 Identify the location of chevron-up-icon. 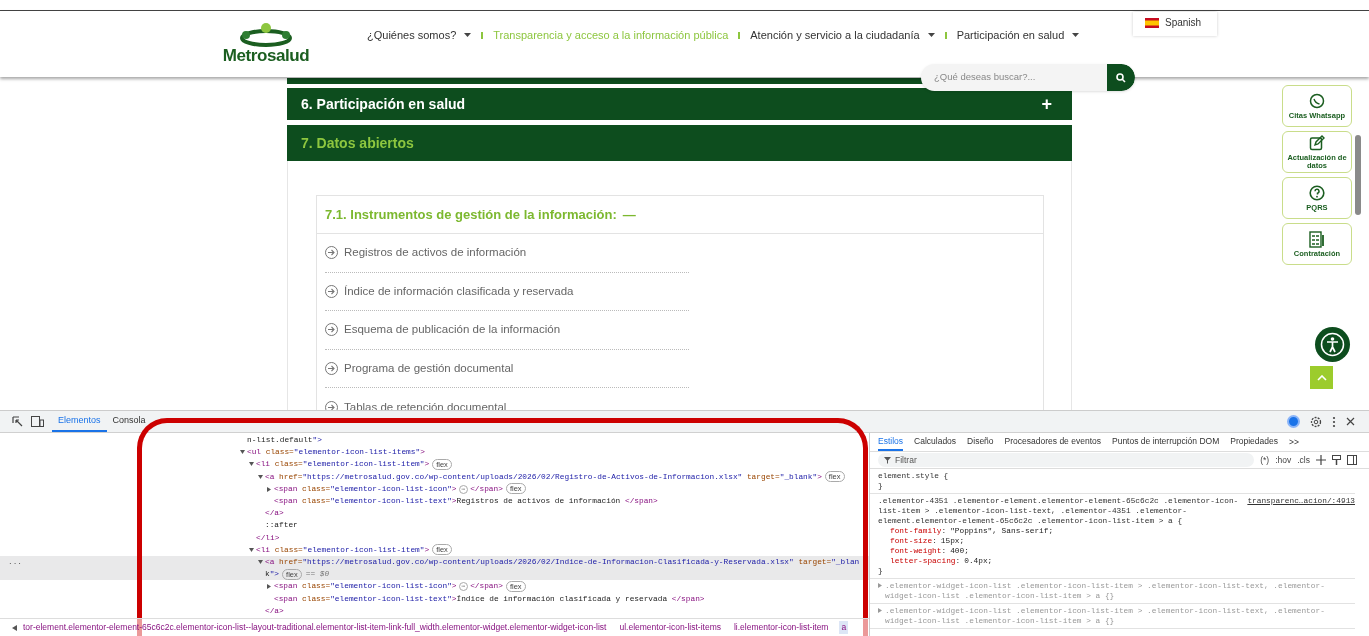
(1321, 377).